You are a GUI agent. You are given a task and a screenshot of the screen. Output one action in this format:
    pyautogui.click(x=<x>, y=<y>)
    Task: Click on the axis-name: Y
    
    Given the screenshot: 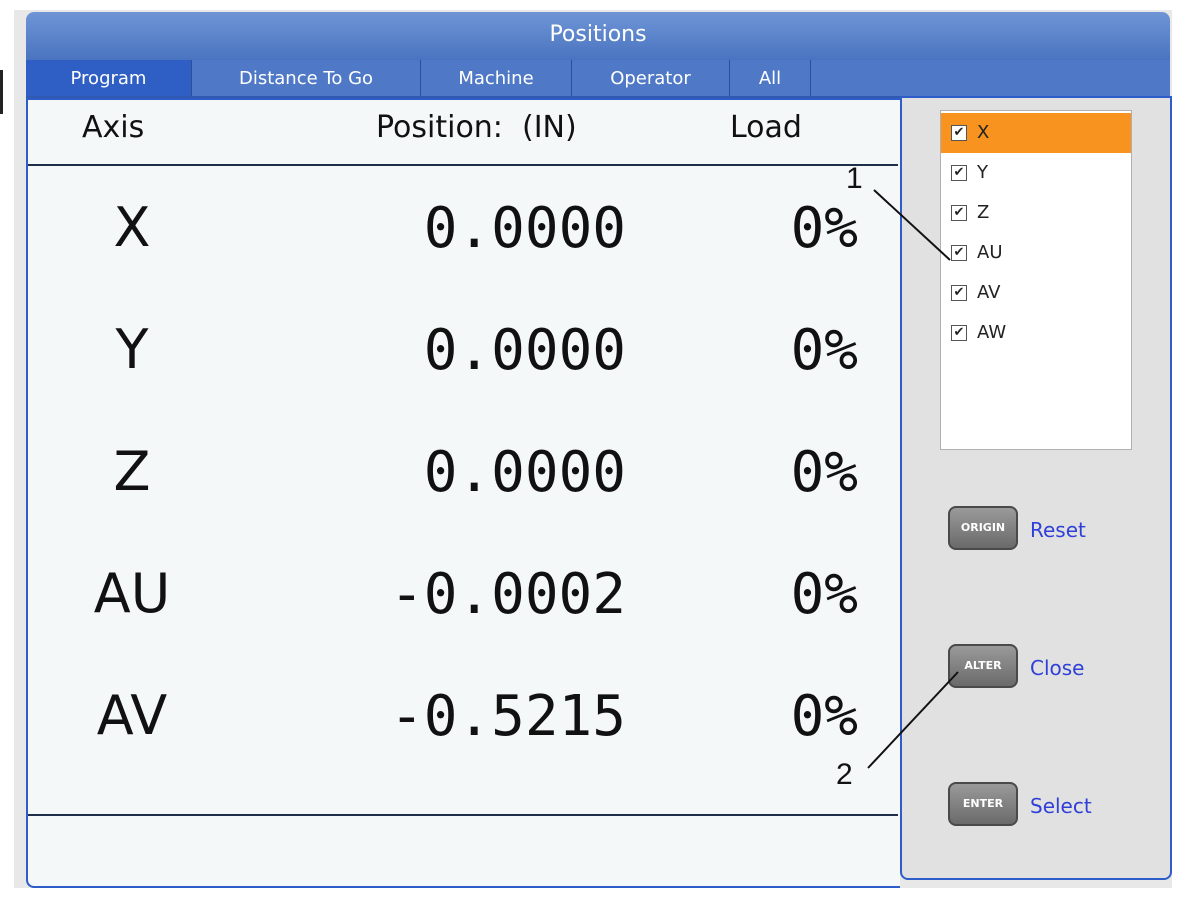 What is the action you would take?
    pyautogui.click(x=132, y=349)
    